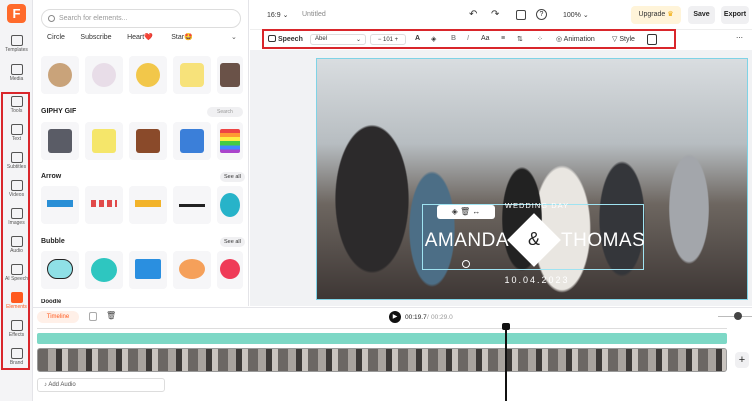 The image size is (752, 401). Describe the element at coordinates (541, 14) in the screenshot. I see `help-icon: ?` at that location.